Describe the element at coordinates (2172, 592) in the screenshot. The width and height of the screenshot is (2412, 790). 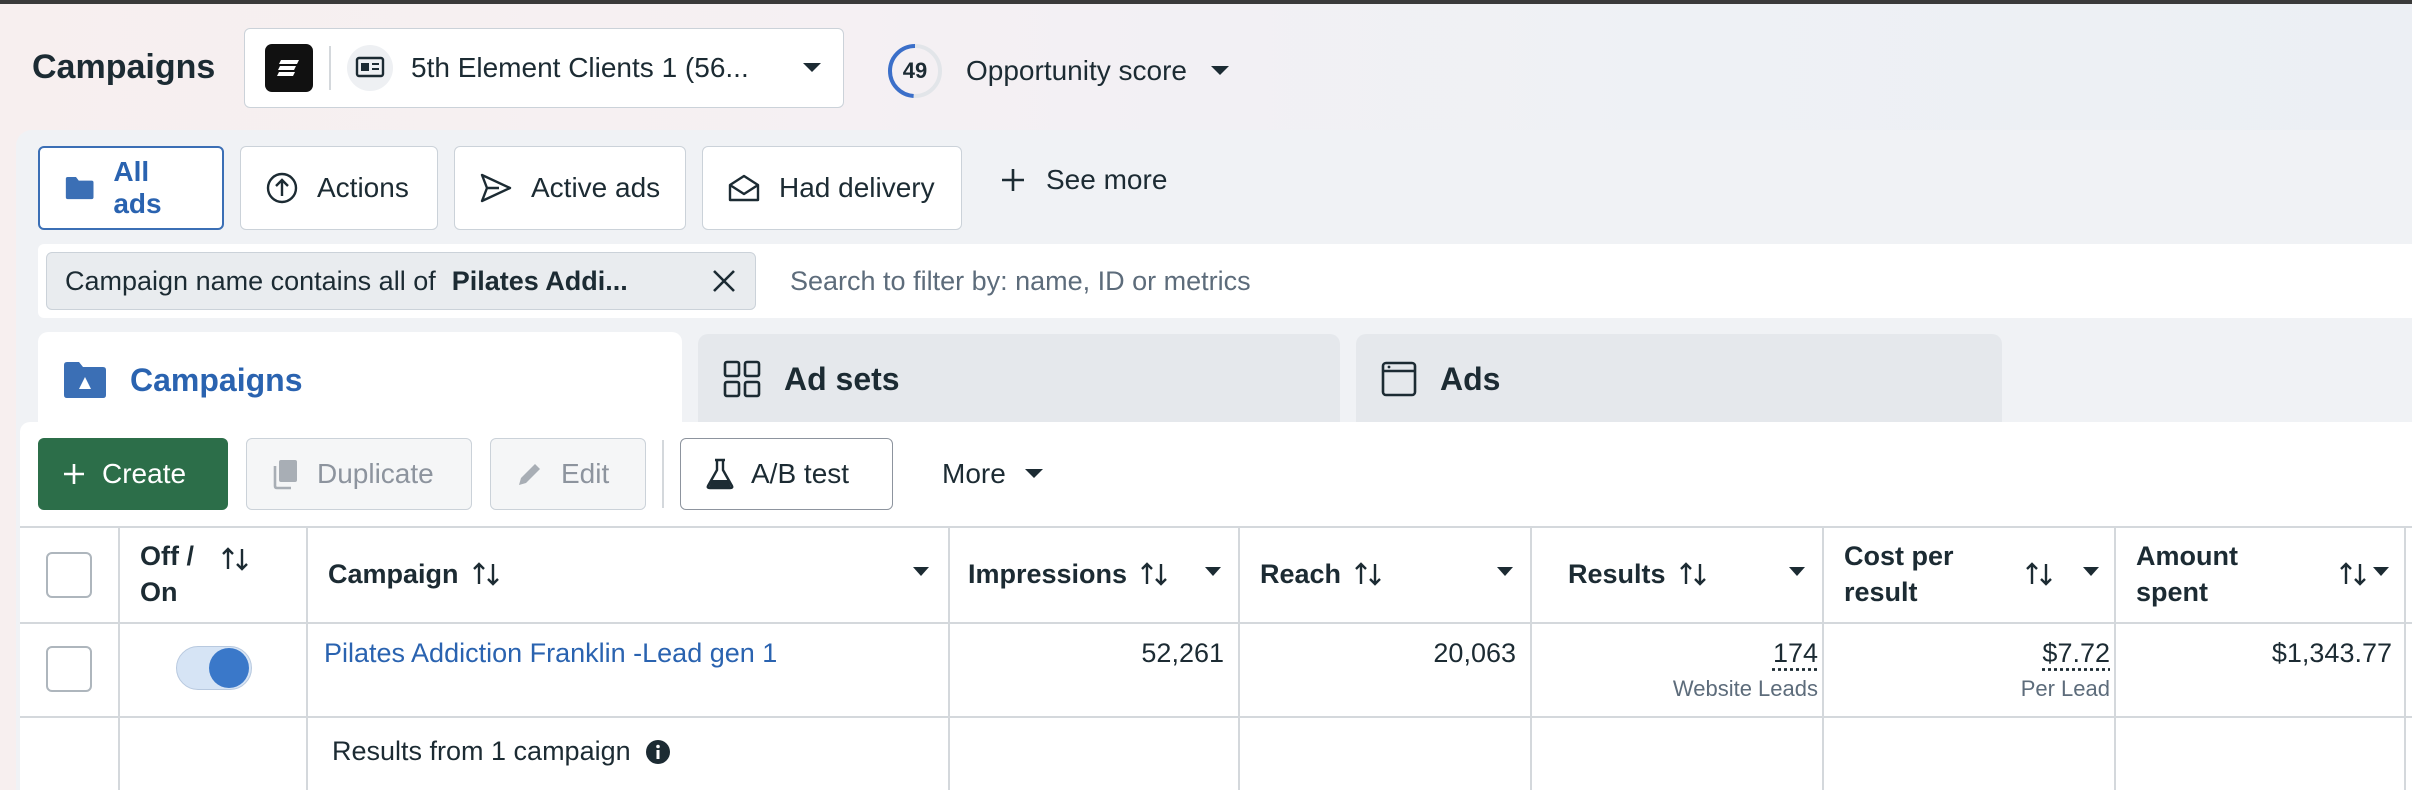
I see `header-label: spent` at that location.